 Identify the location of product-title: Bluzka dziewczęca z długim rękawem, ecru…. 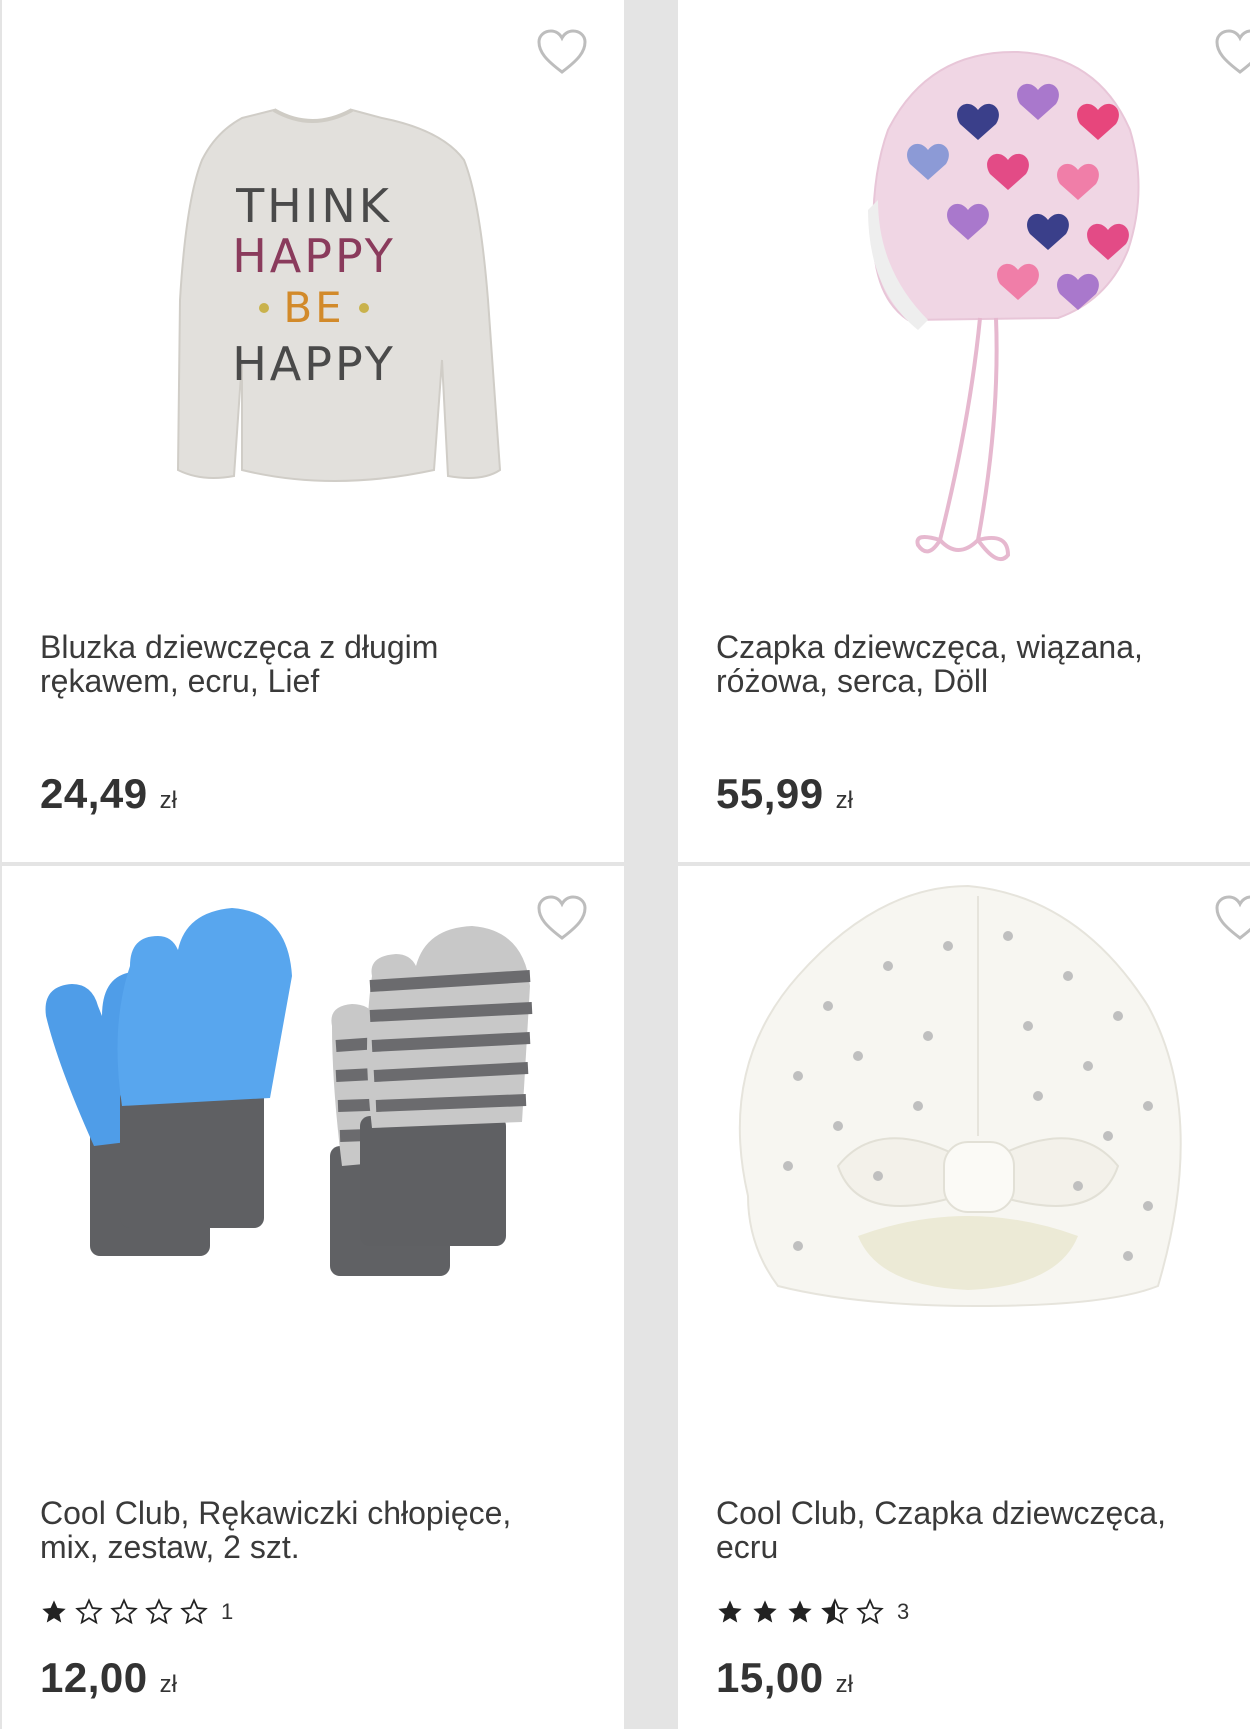
(300, 664).